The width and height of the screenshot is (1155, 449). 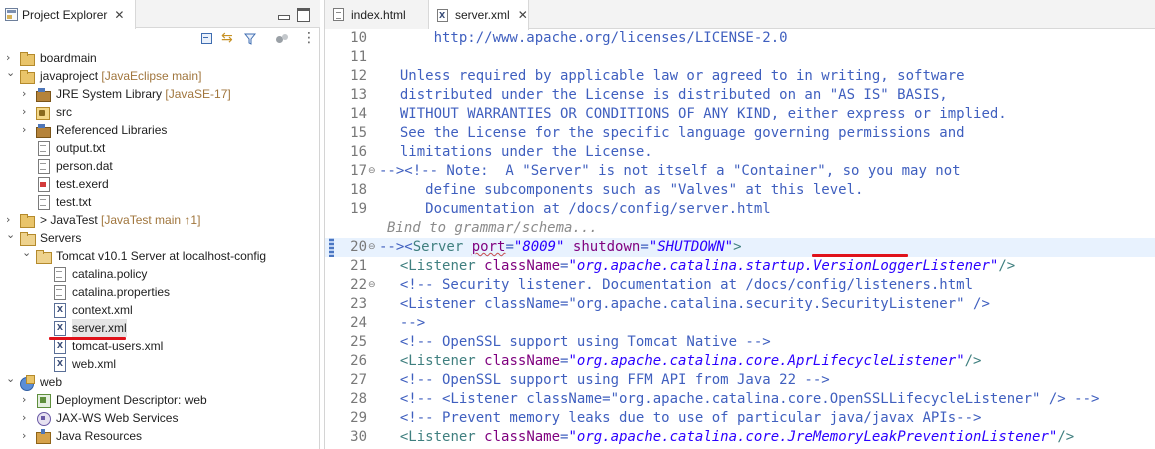 What do you see at coordinates (159, 364) in the screenshot?
I see `tree-item: web.xml` at bounding box center [159, 364].